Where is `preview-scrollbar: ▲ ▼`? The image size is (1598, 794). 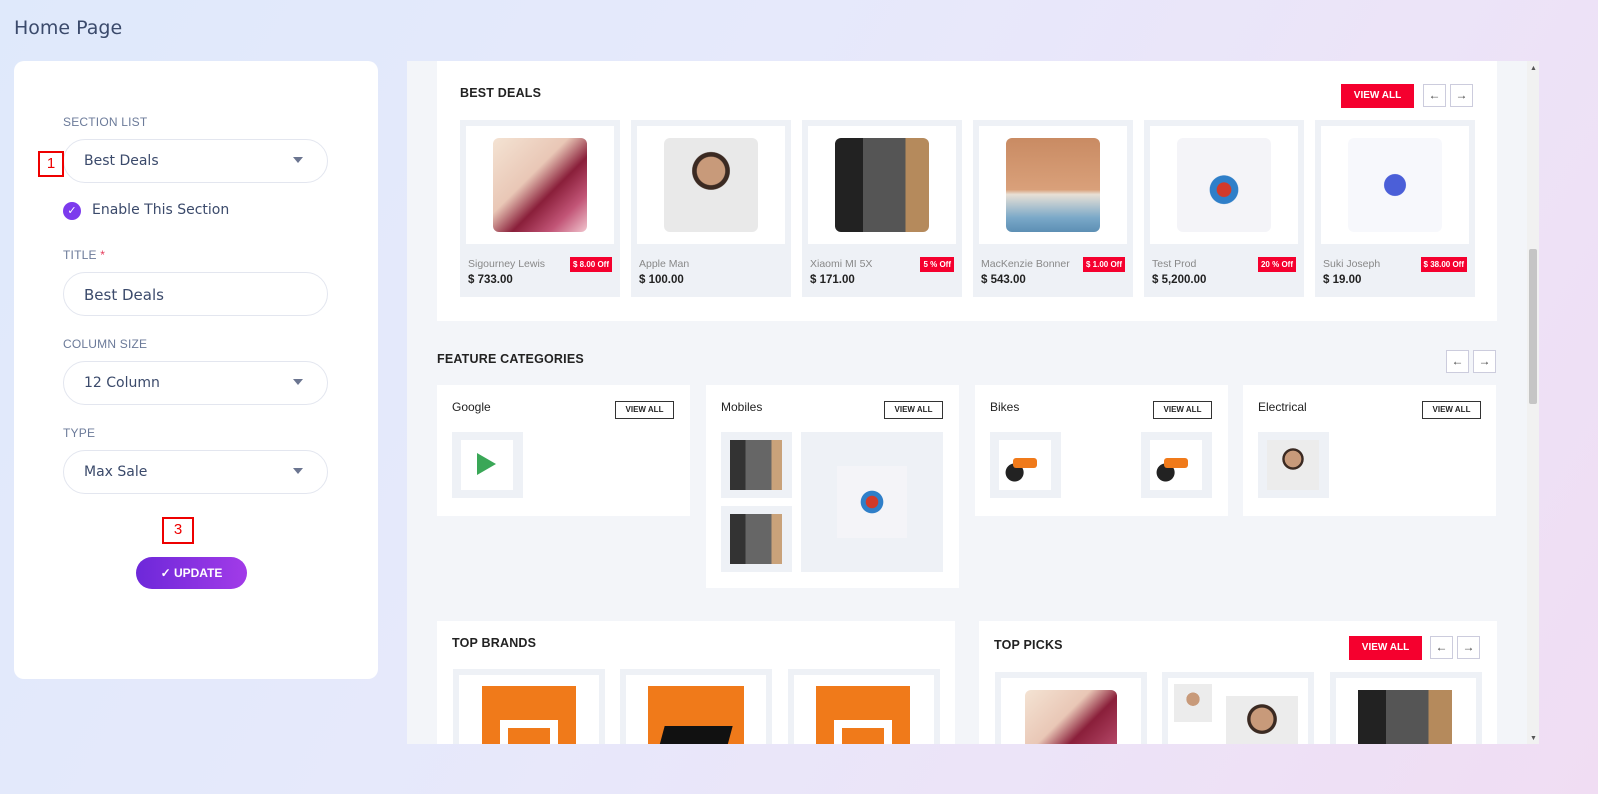 preview-scrollbar: ▲ ▼ is located at coordinates (1533, 402).